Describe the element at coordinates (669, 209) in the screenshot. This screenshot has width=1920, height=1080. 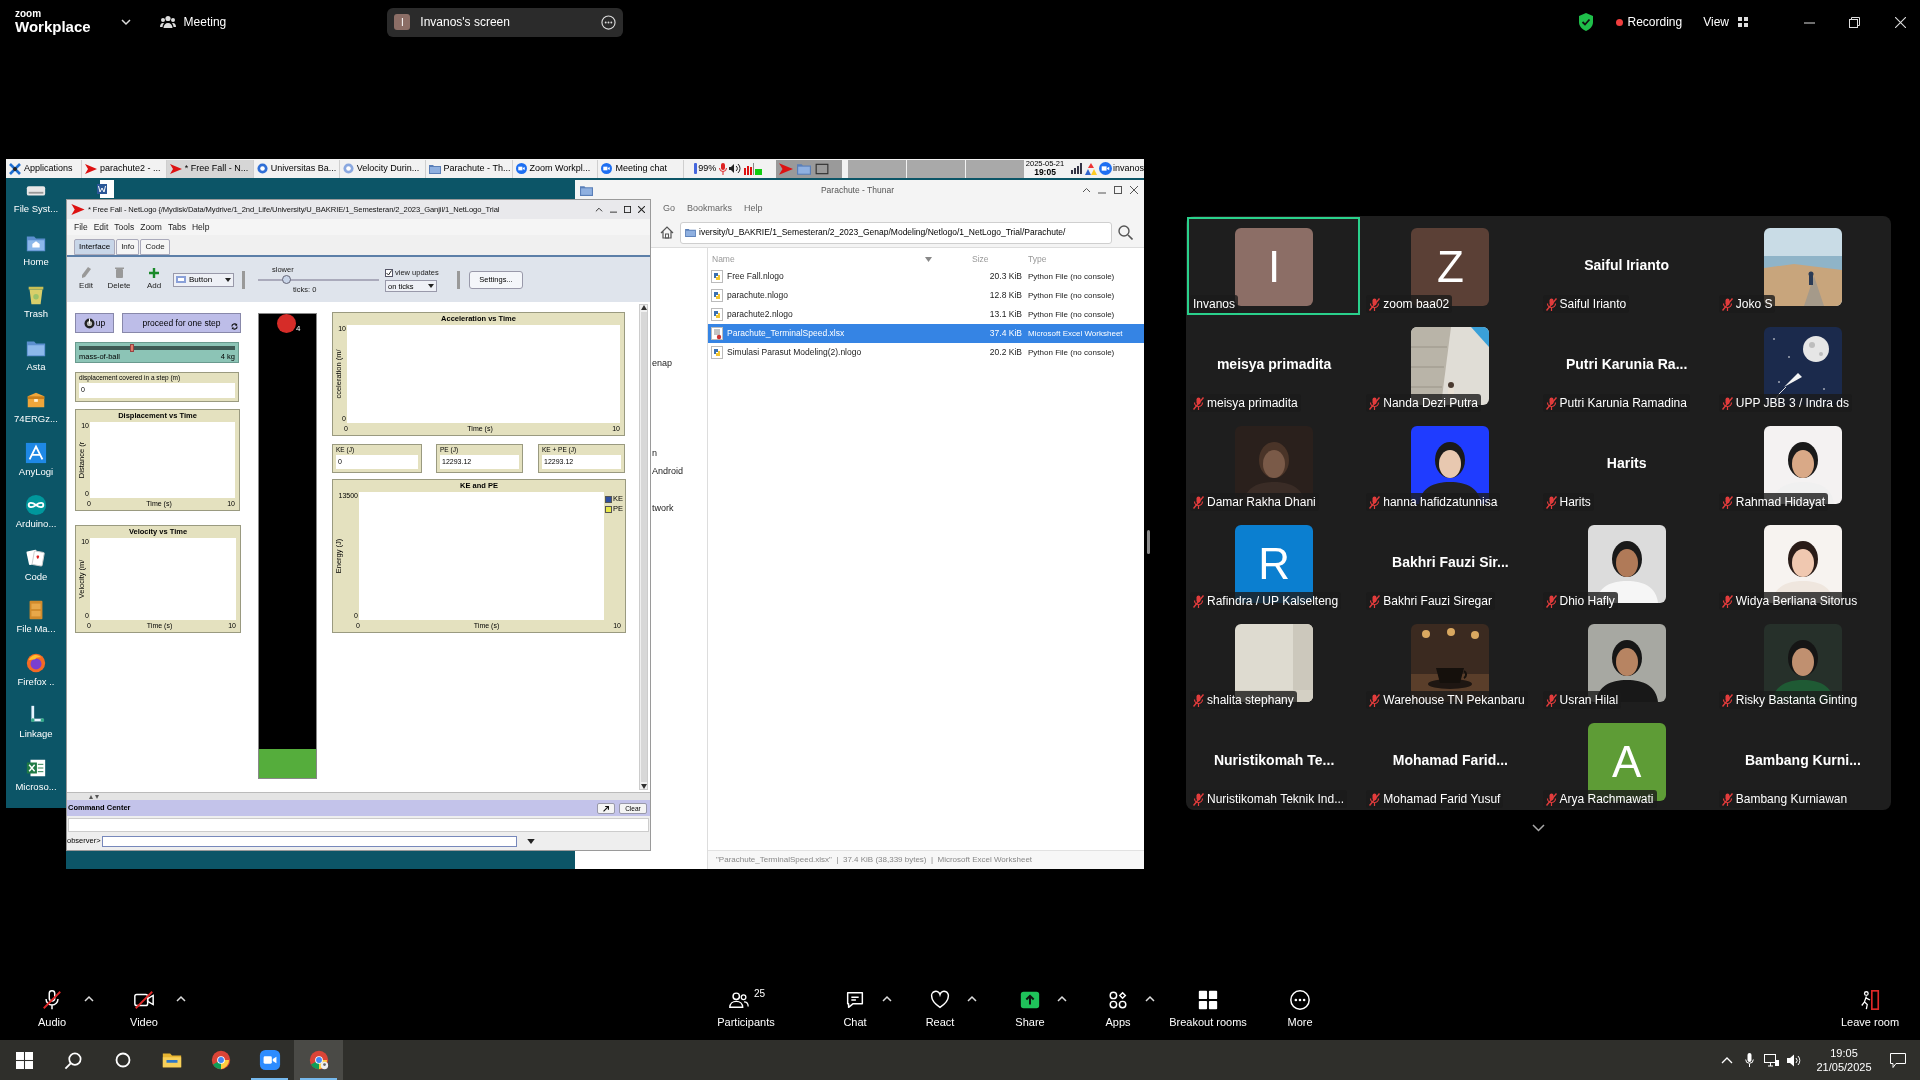
I see `menu-item: Go` at that location.